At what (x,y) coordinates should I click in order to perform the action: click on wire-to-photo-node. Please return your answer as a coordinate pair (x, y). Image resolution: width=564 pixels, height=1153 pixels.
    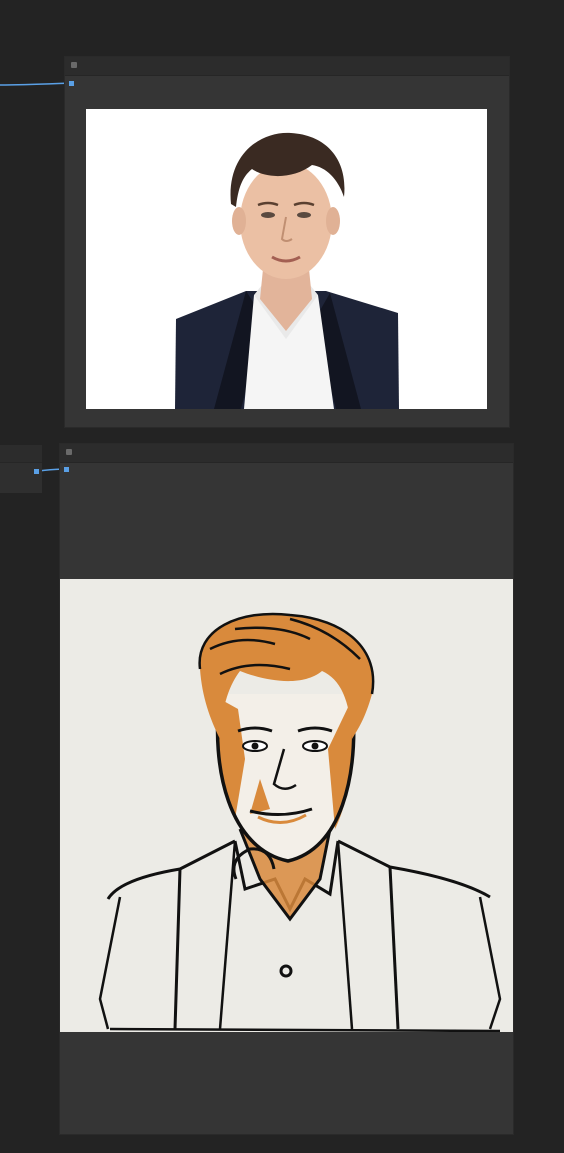
    Looking at the image, I should click on (36, 84).